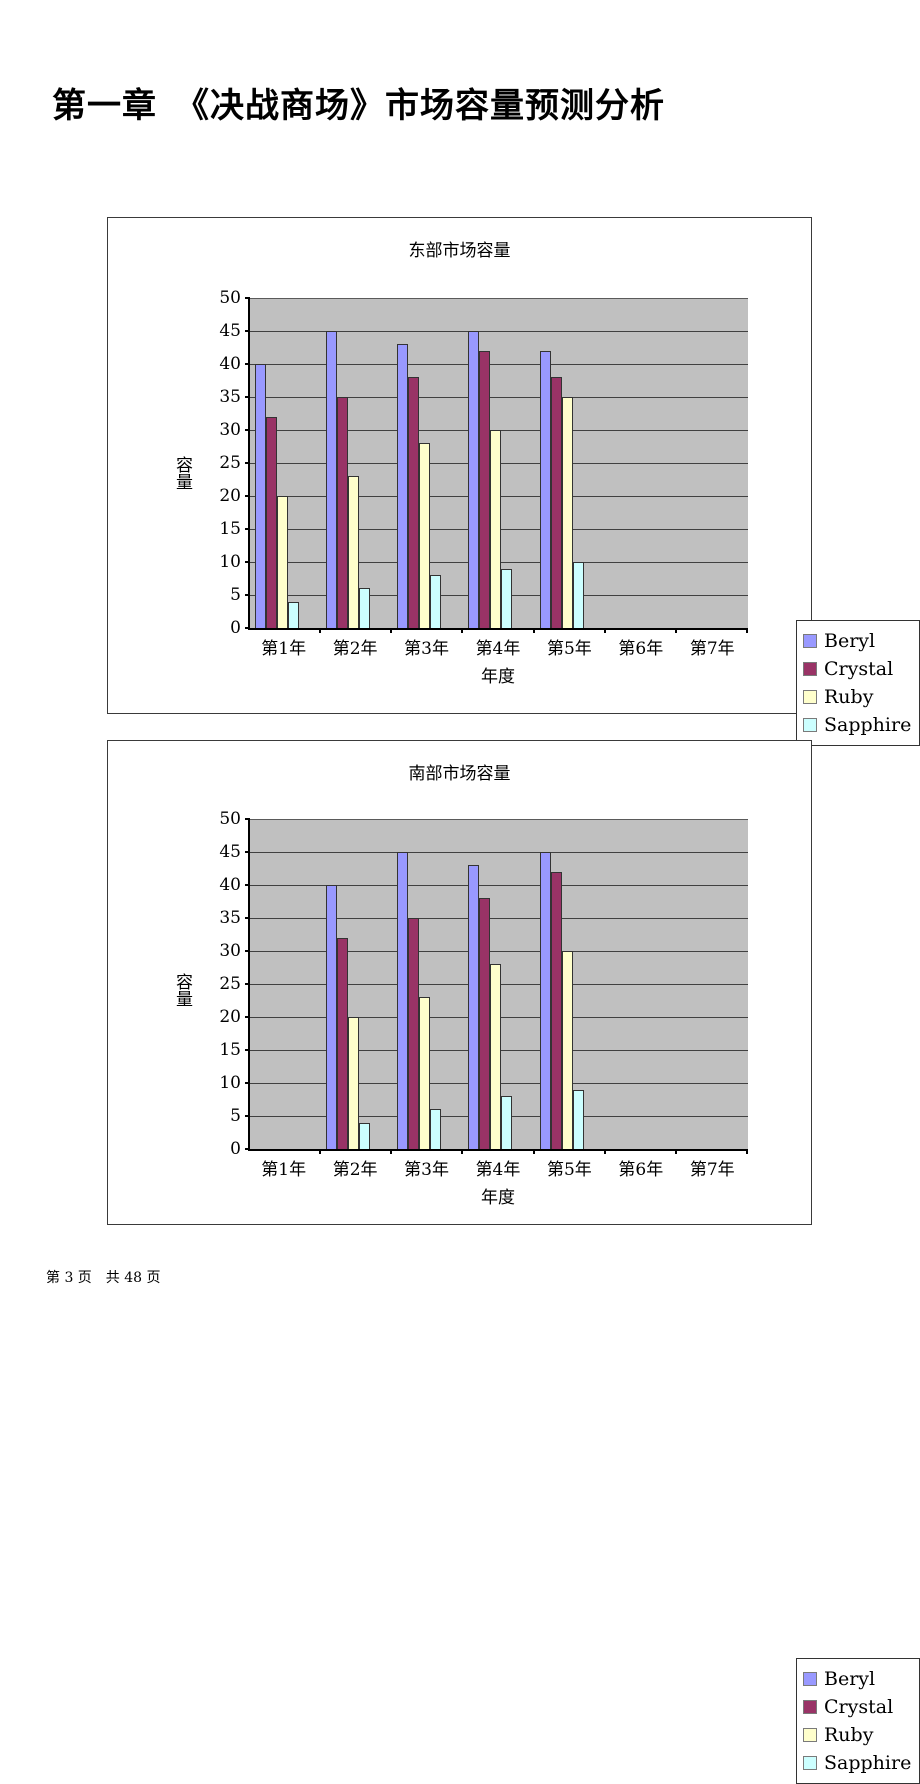  What do you see at coordinates (103, 1278) in the screenshot?
I see `page-footer: 第 3 页 共 48 页` at bounding box center [103, 1278].